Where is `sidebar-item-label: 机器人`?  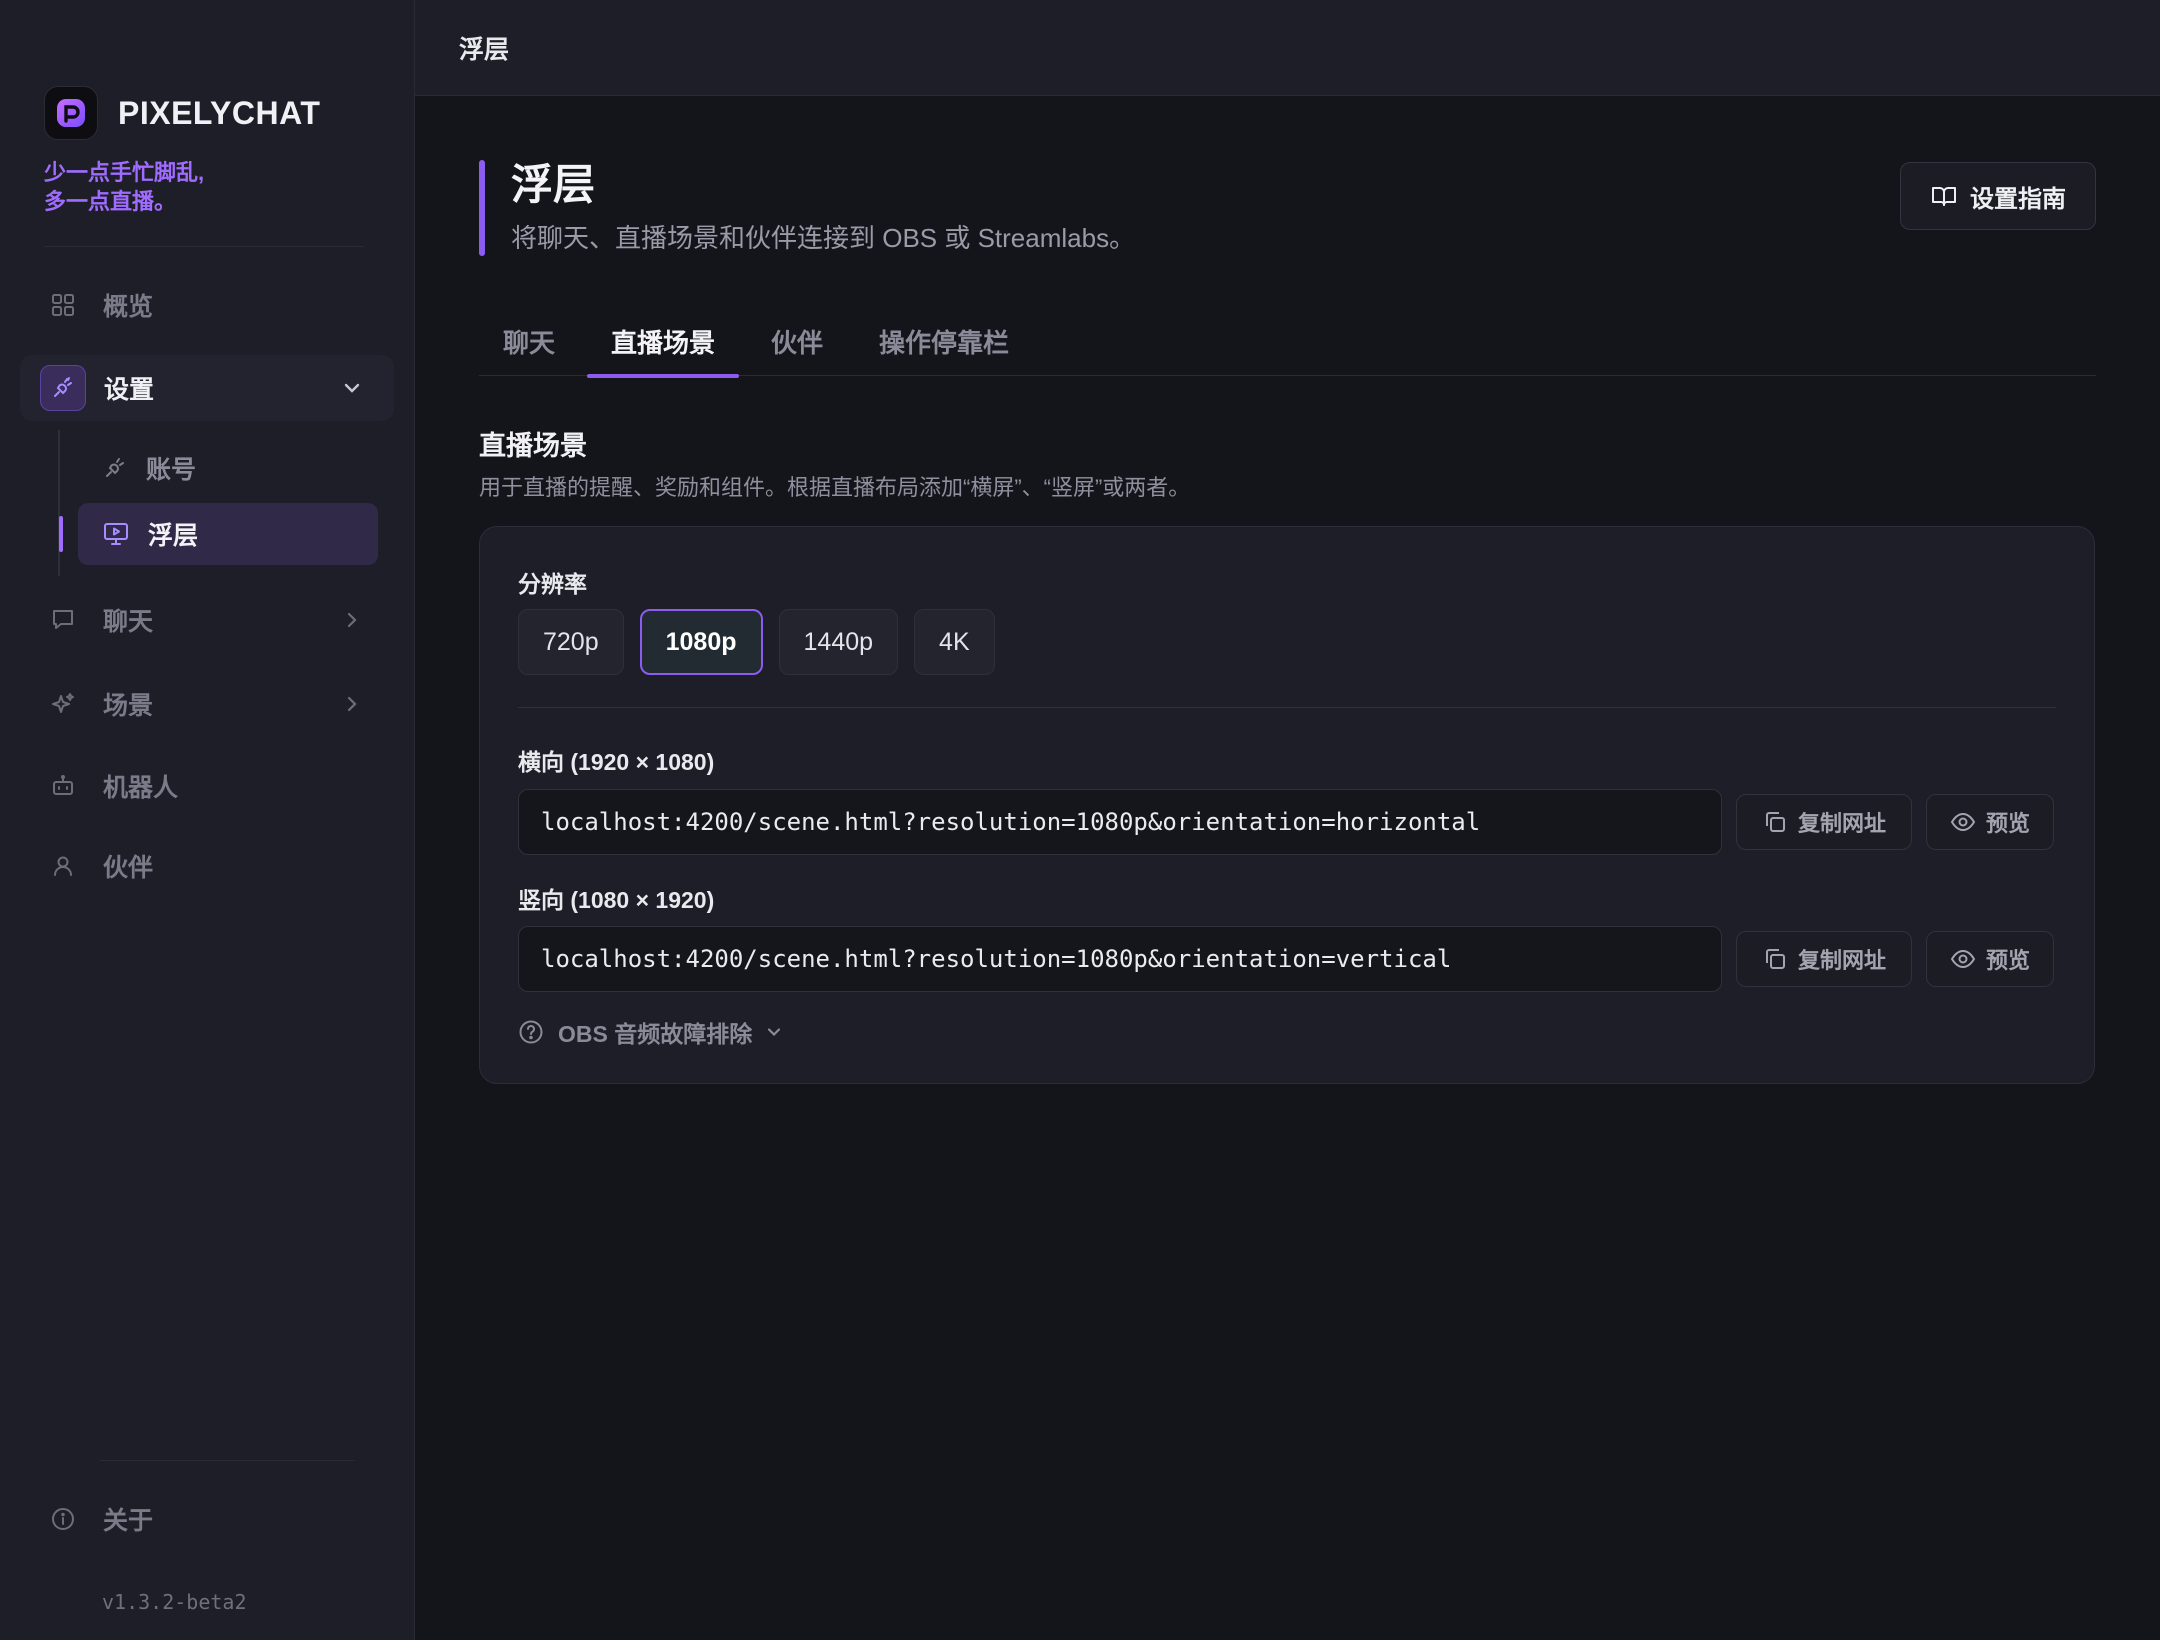 sidebar-item-label: 机器人 is located at coordinates (141, 788).